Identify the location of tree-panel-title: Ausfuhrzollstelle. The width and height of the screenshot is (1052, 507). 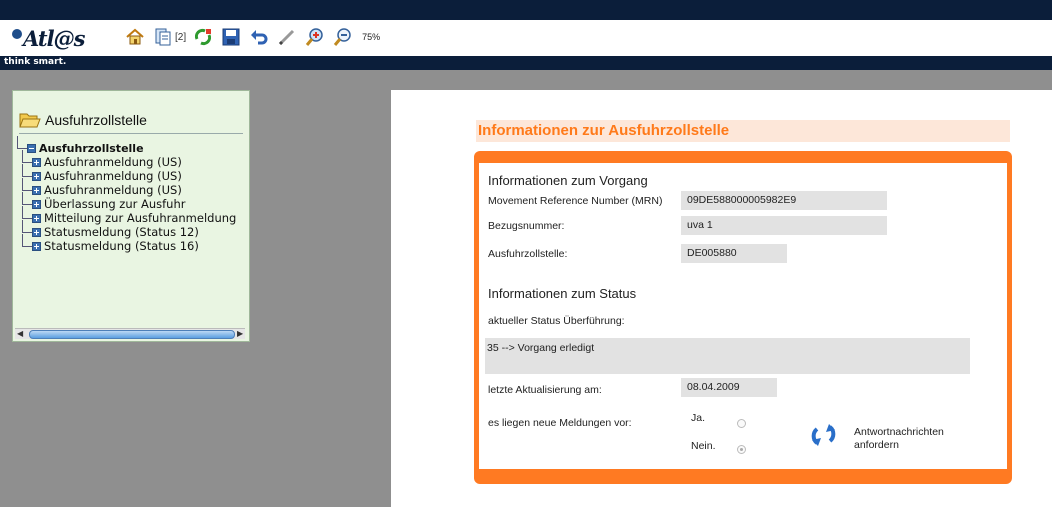
(96, 120).